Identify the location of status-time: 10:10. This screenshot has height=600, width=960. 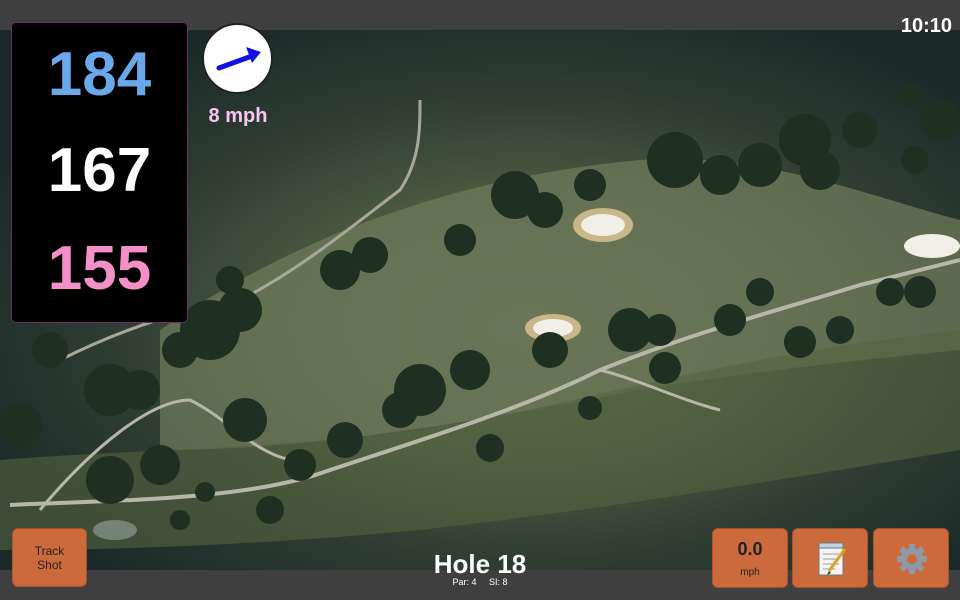
(926, 26).